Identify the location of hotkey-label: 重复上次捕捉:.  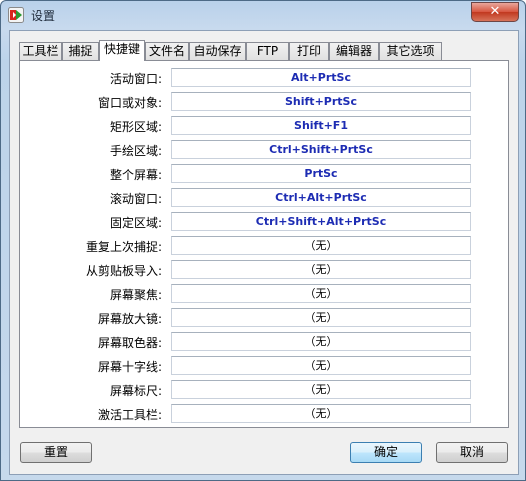
(123, 247).